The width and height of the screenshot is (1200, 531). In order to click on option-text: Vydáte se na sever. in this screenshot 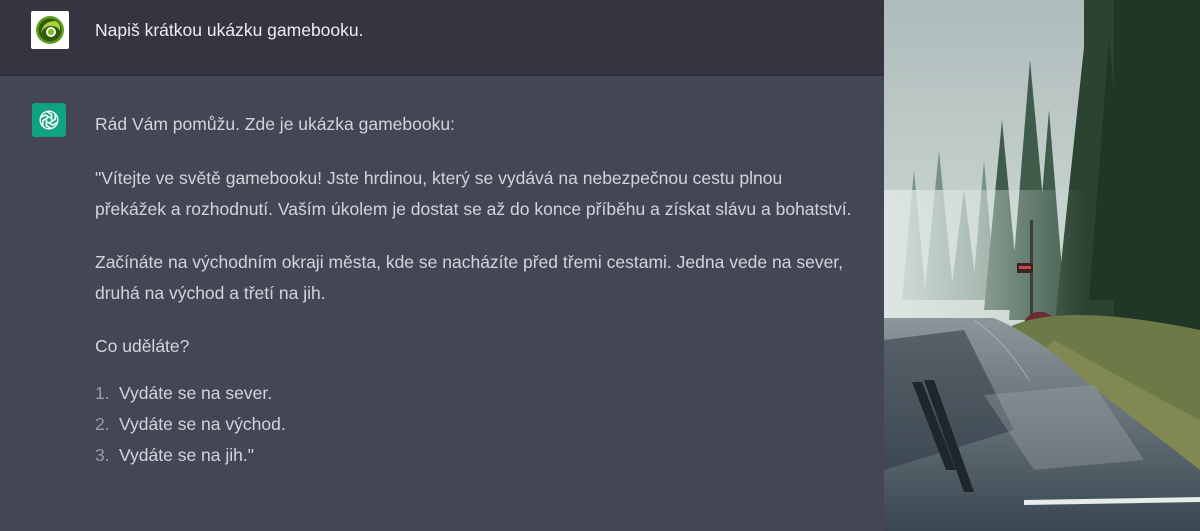, I will do `click(196, 393)`.